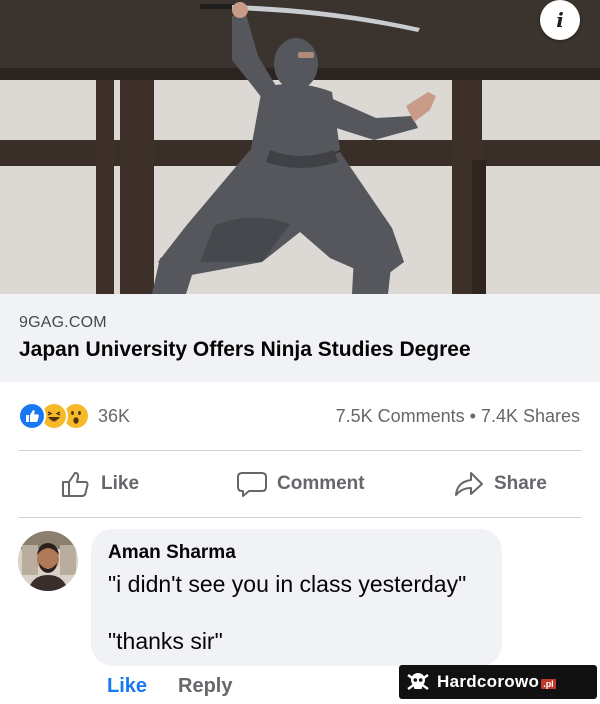 This screenshot has height=704, width=600. I want to click on watermark-tld: .pl, so click(548, 684).